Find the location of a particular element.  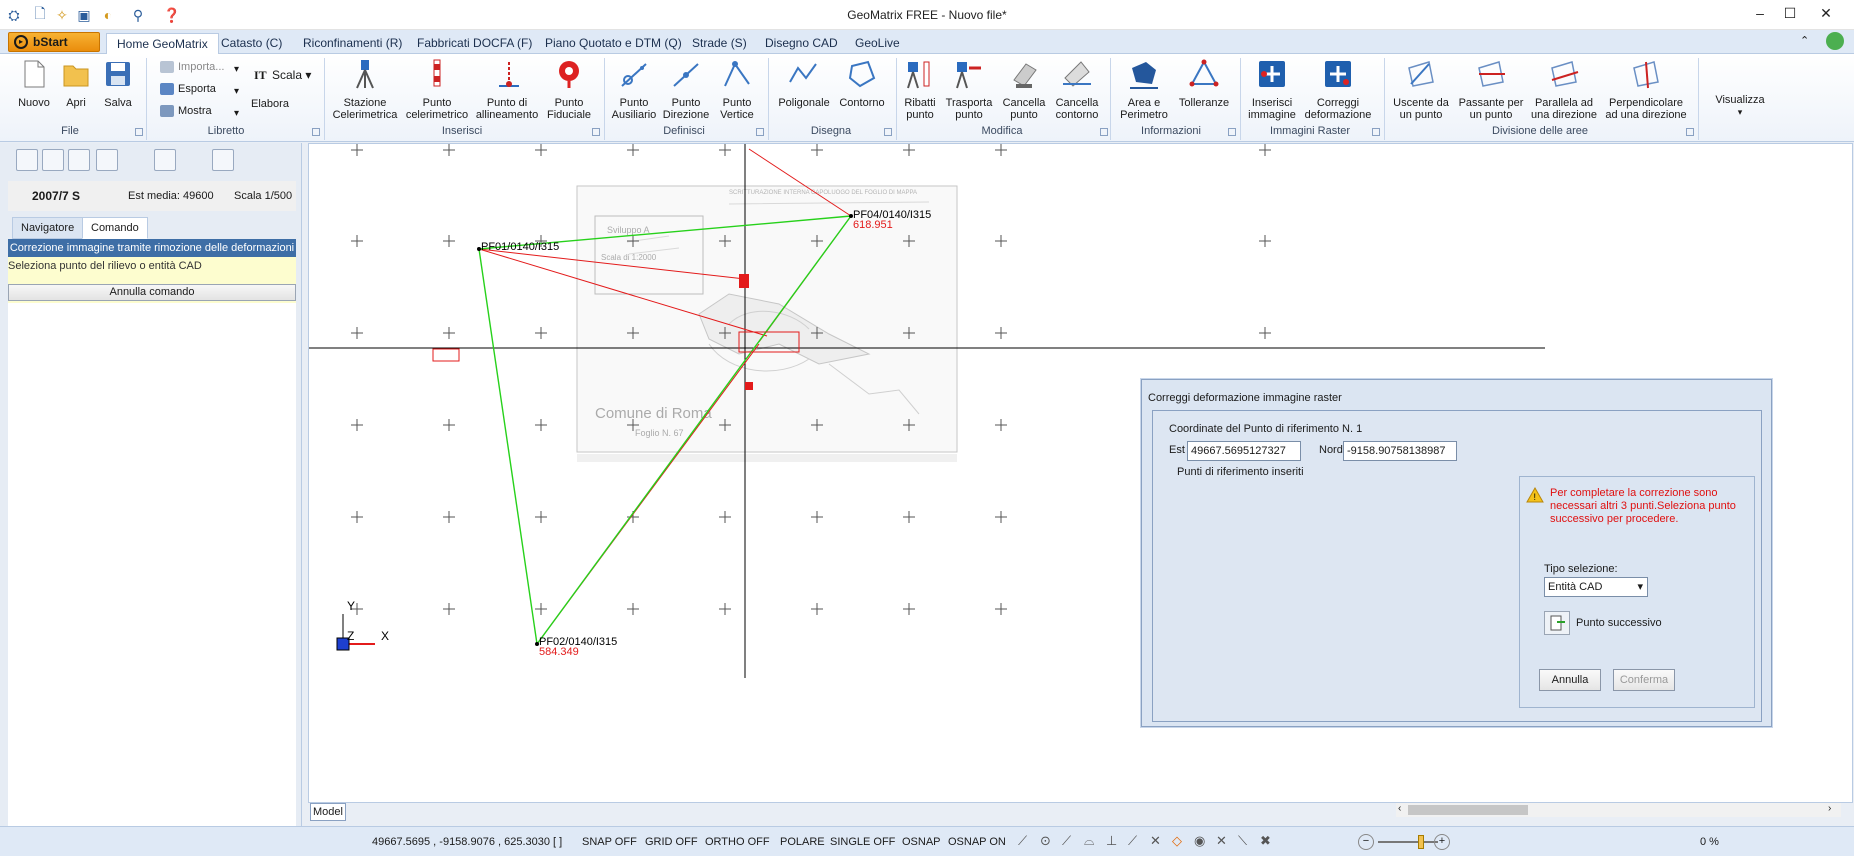

libretto-launcher-icon is located at coordinates (316, 132).